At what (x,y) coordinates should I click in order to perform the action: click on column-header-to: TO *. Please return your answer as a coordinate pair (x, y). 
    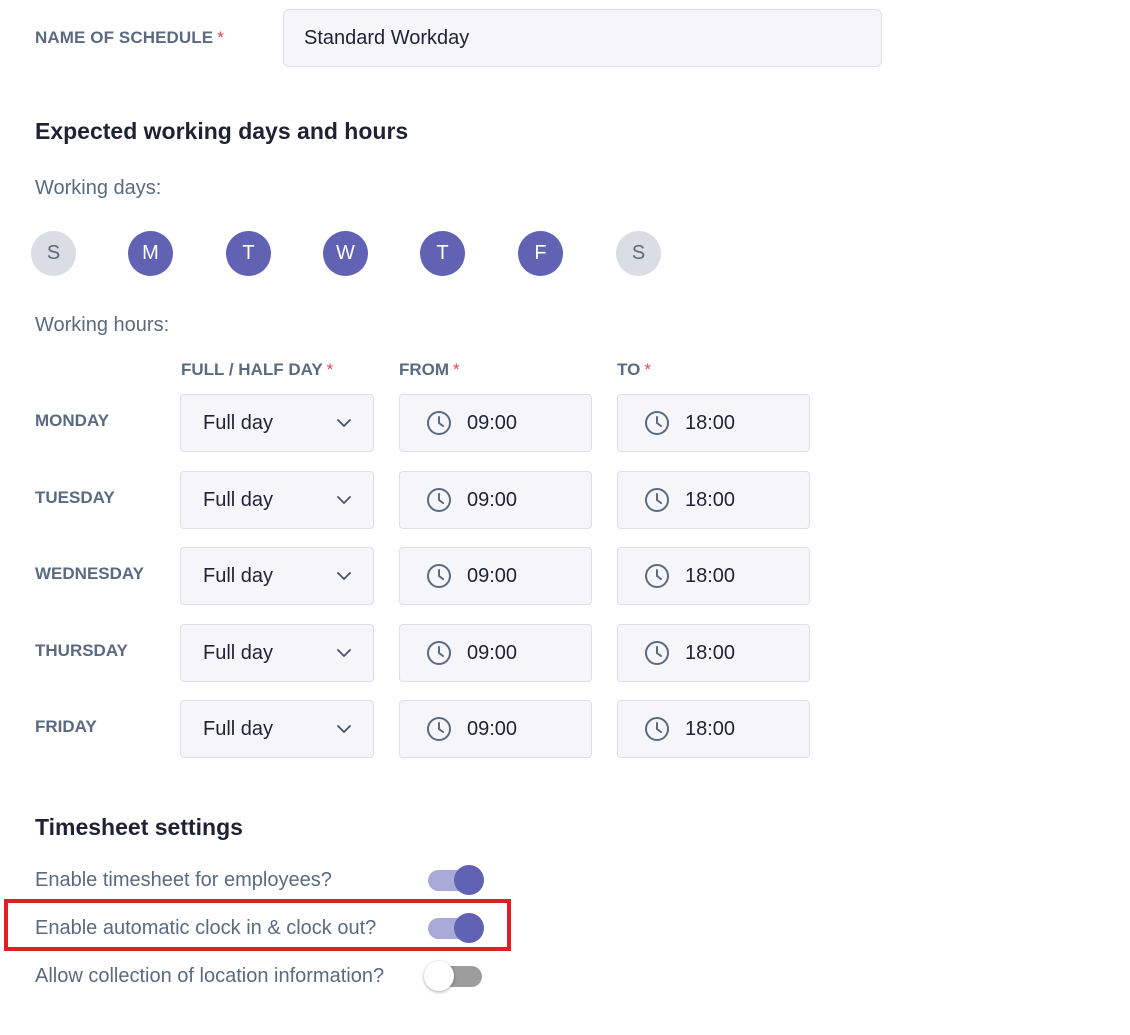
    Looking at the image, I should click on (634, 370).